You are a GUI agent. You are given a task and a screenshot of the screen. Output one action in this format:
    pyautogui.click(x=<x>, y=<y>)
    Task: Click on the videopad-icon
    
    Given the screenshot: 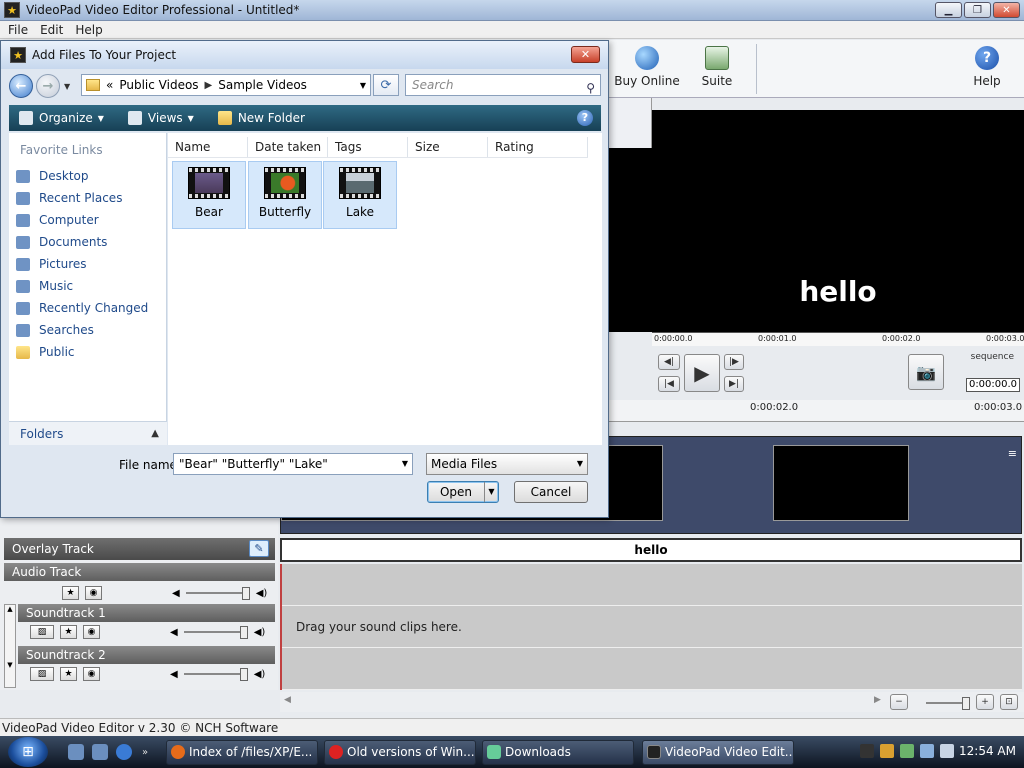 What is the action you would take?
    pyautogui.click(x=654, y=752)
    